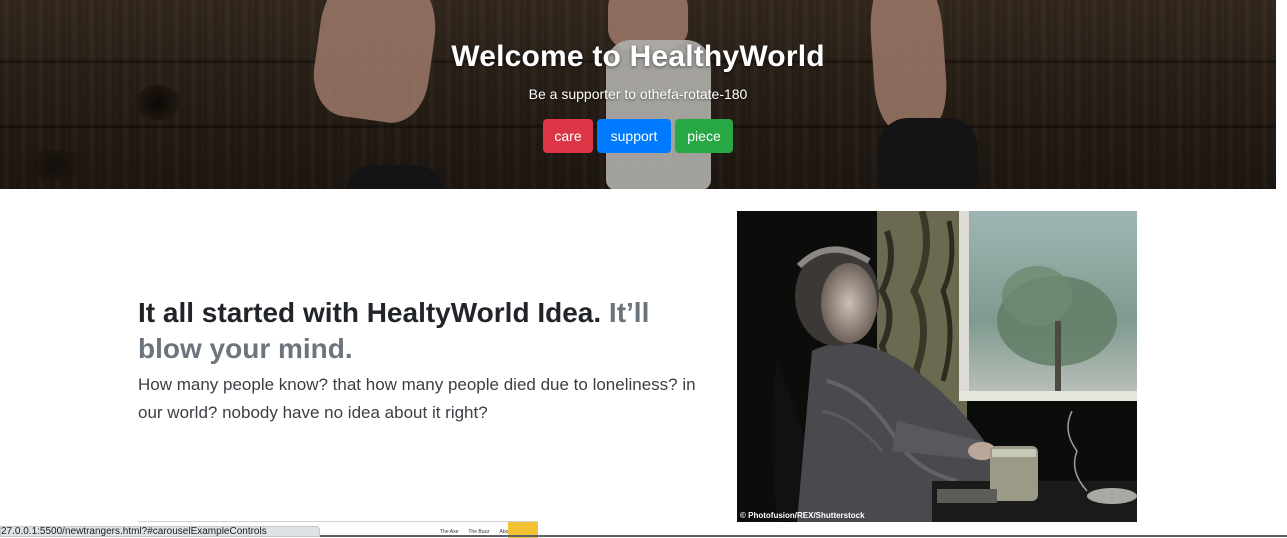  I want to click on hero-button-group: care support piece, so click(638, 136).